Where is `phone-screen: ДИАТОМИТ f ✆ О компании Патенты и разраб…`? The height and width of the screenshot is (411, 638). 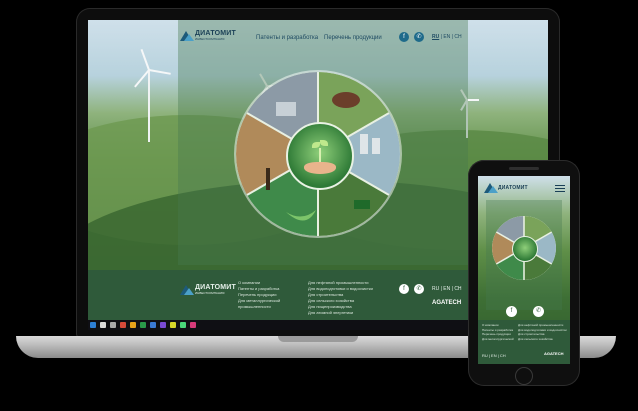 phone-screen: ДИАТОМИТ f ✆ О компании Патенты и разраб… is located at coordinates (524, 270).